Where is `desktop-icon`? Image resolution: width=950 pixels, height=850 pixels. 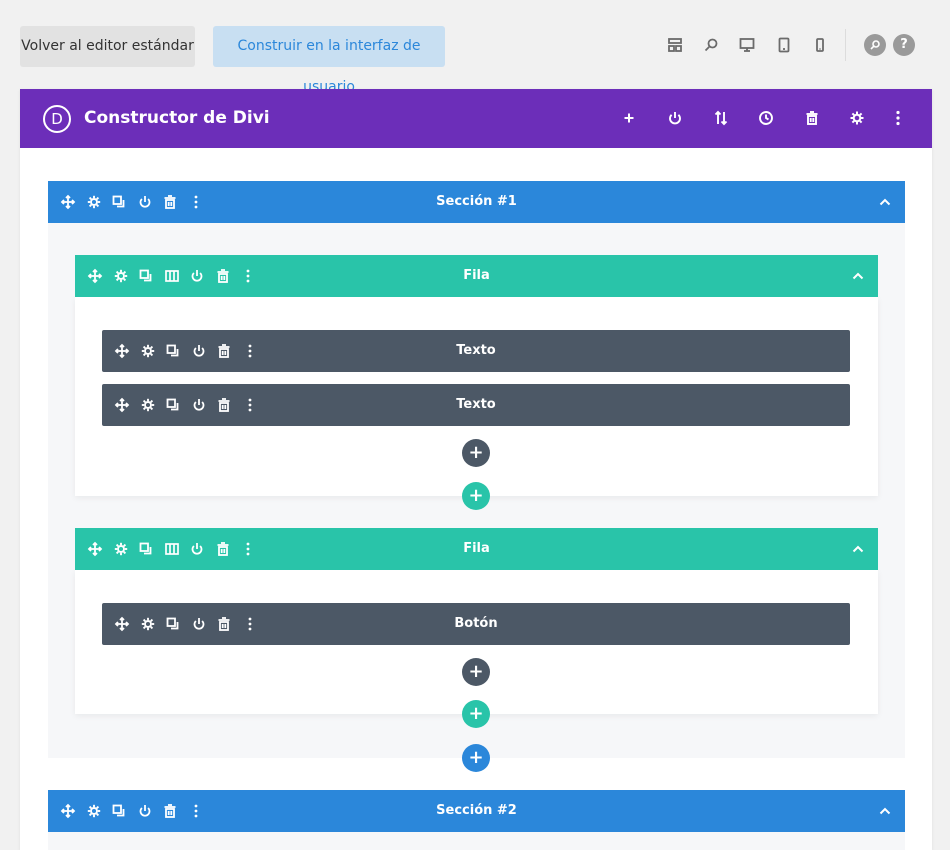
desktop-icon is located at coordinates (747, 45).